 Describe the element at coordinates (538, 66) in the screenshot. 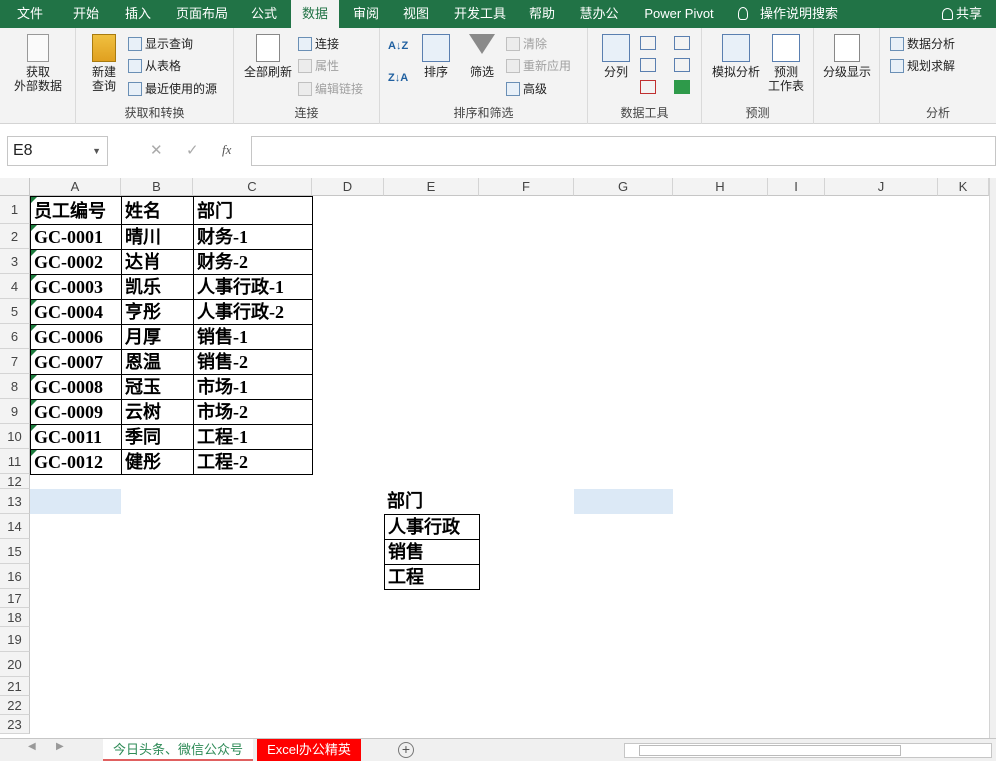

I see `reapply-button: 重新应用` at that location.